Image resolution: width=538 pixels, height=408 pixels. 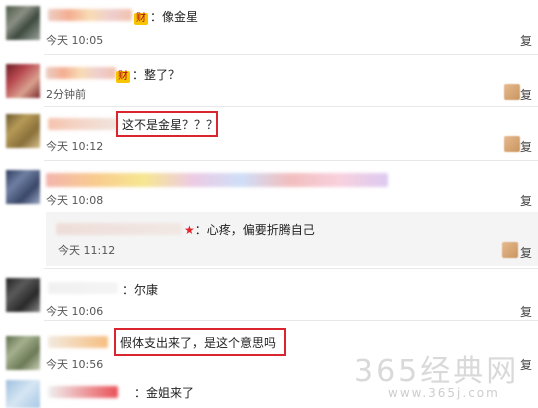 I want to click on watermark-url: www.365j.com, so click(x=444, y=393).